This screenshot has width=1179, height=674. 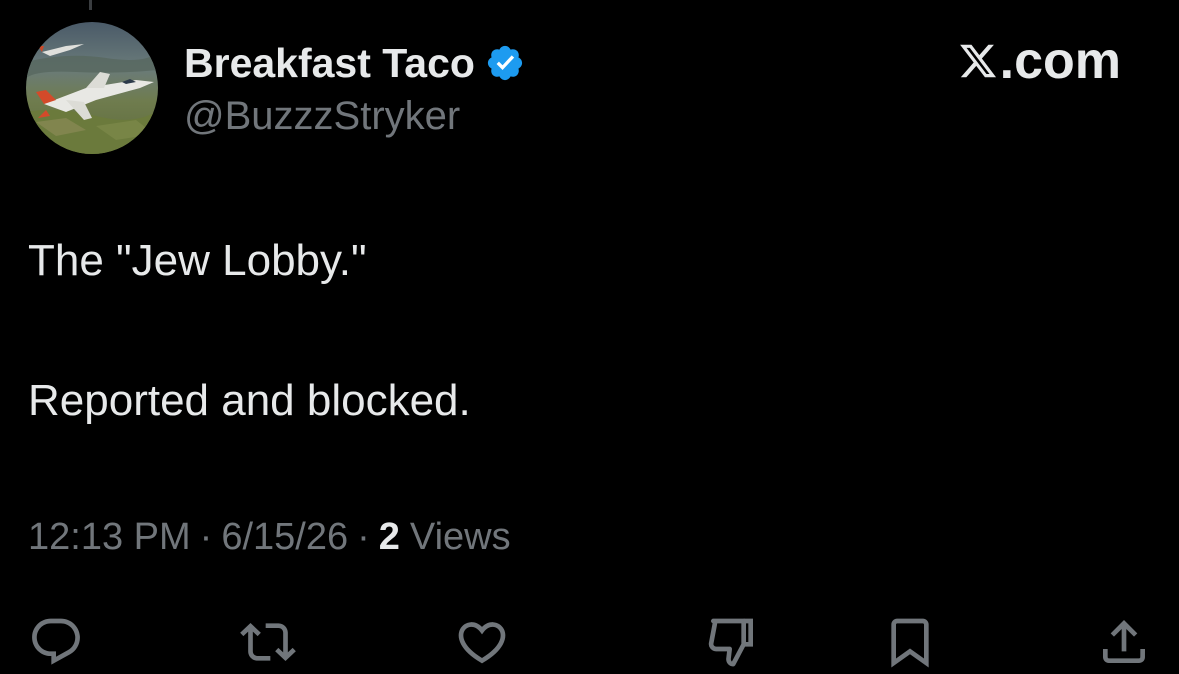 I want to click on tweet-text-line-2: Reported and blocked., so click(x=249, y=400).